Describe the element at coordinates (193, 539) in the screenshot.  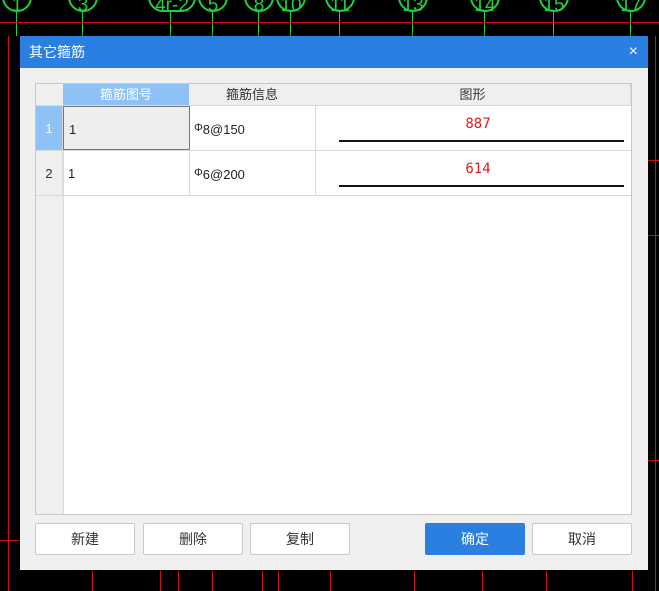
I see `delete-button: 删除` at that location.